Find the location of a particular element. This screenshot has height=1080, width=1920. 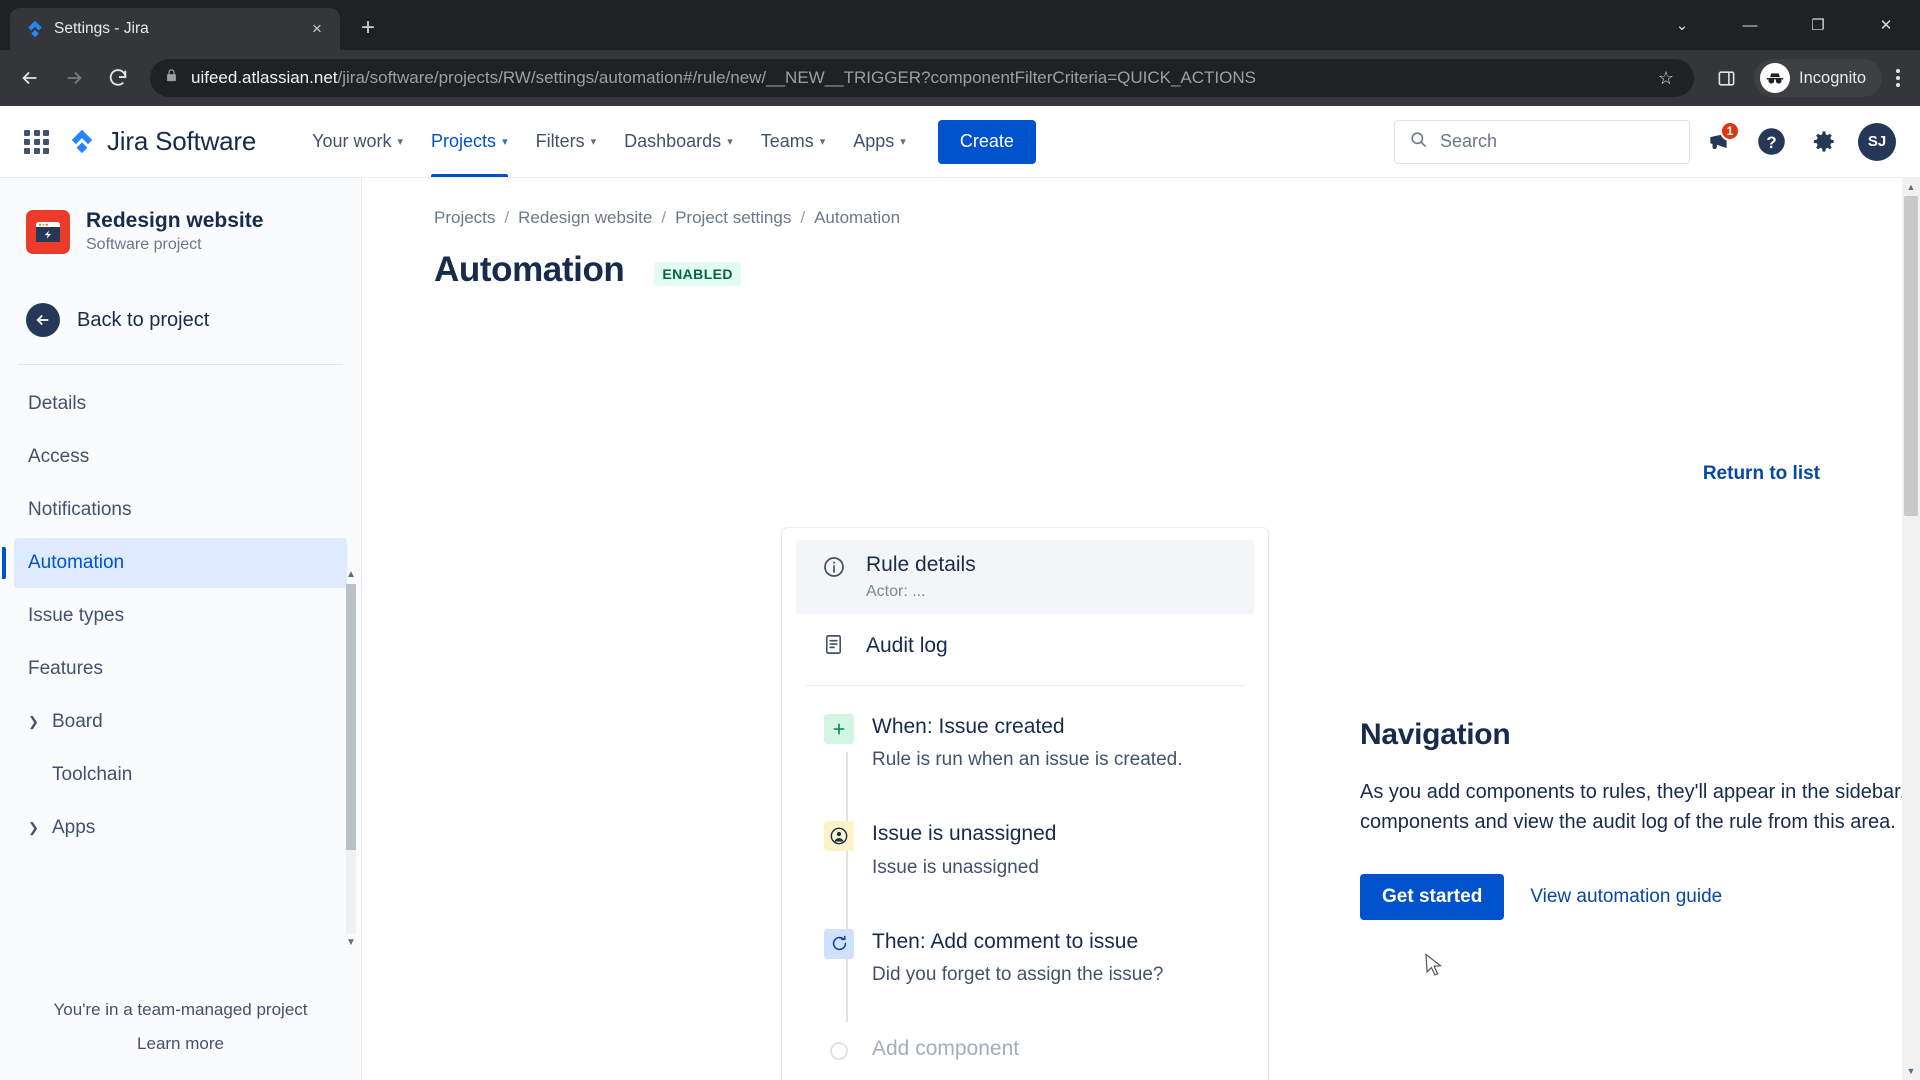

nav-label: Teams is located at coordinates (787, 141).